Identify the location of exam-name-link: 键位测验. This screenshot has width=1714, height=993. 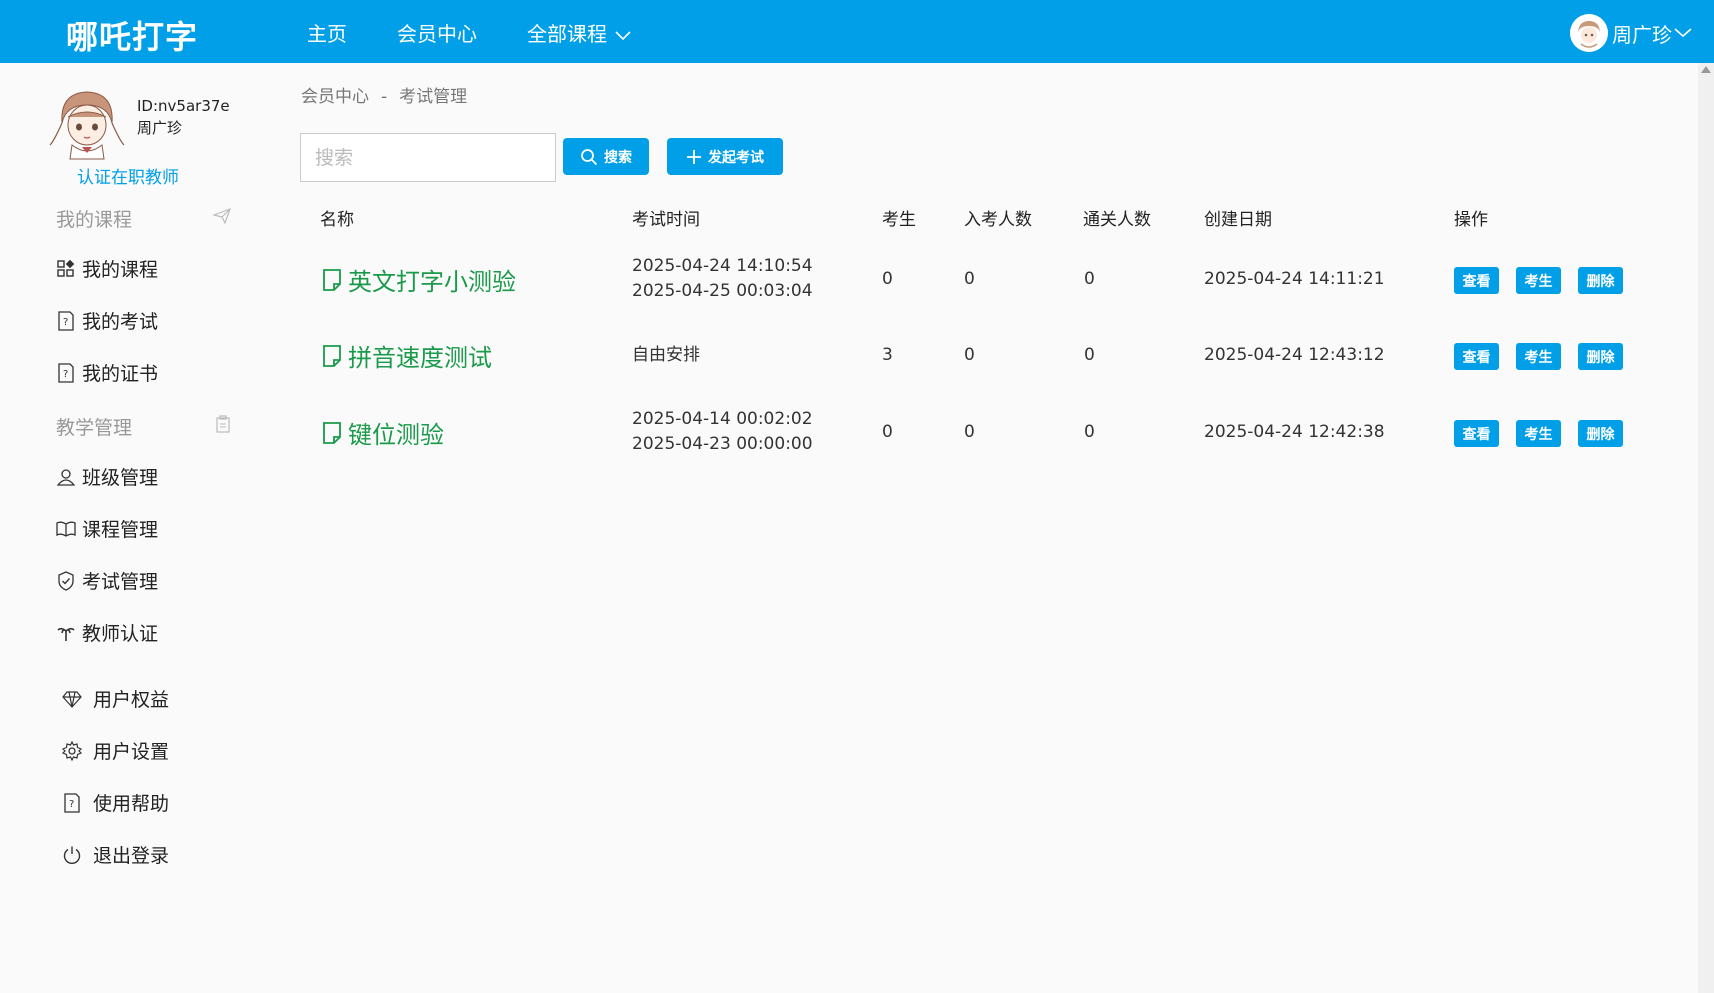
(383, 432).